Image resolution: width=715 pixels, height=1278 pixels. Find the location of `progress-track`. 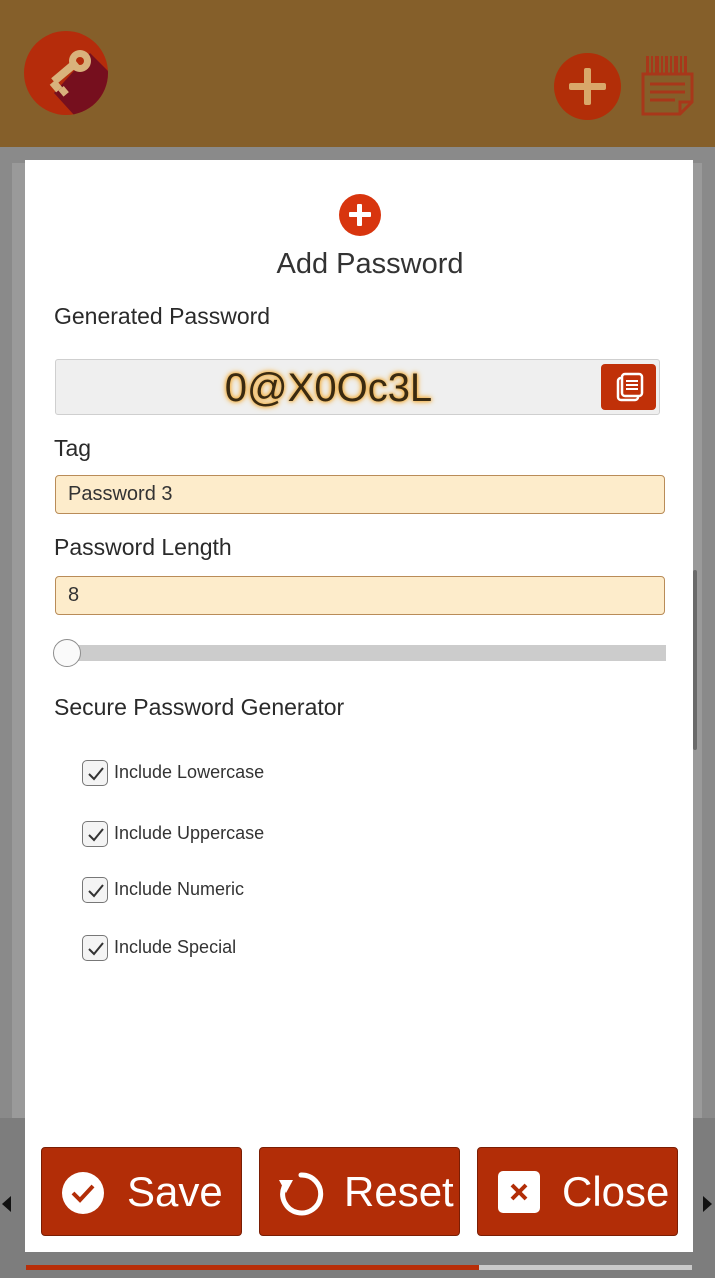

progress-track is located at coordinates (359, 1267).